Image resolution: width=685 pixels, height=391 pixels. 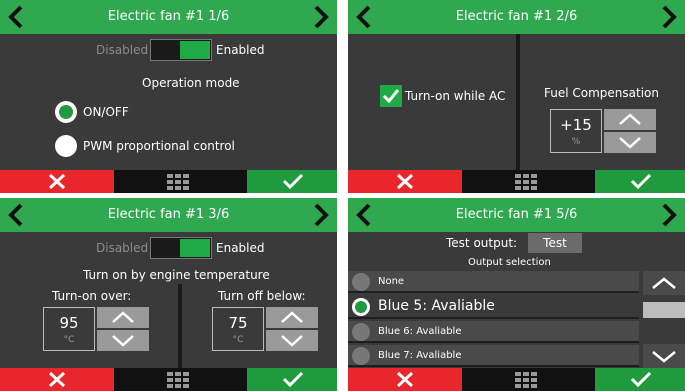 I want to click on list-item: Blue 6: Avaliable, so click(x=493, y=332).